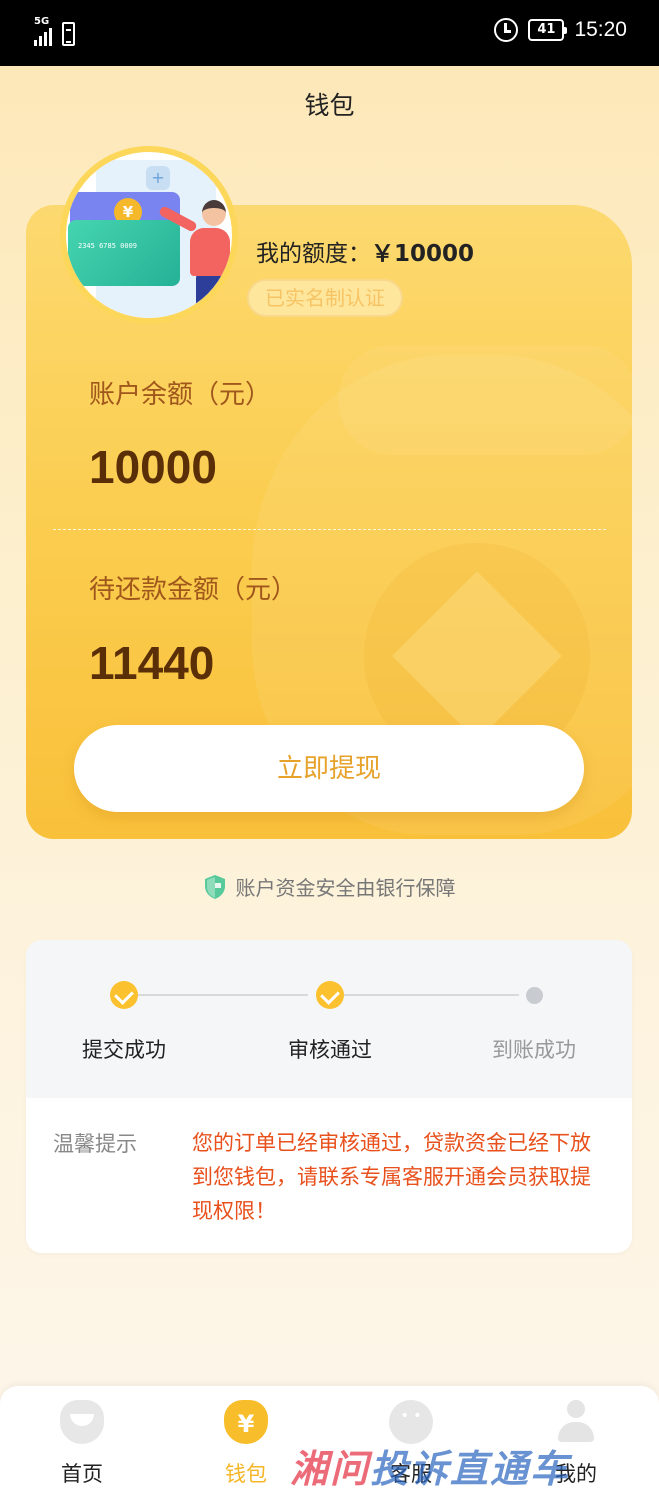 The width and height of the screenshot is (659, 1500). Describe the element at coordinates (214, 213) in the screenshot. I see `person-head-illustration` at that location.